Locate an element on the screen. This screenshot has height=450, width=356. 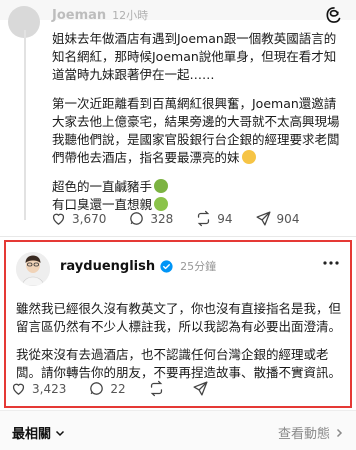
share-count: 904 is located at coordinates (288, 218).